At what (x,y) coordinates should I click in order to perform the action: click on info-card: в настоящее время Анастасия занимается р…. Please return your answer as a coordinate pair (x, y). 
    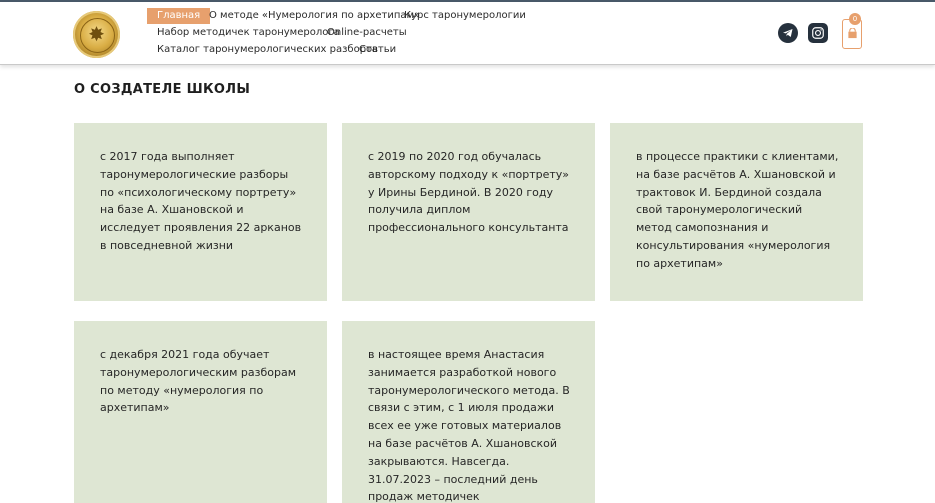
    Looking at the image, I should click on (468, 412).